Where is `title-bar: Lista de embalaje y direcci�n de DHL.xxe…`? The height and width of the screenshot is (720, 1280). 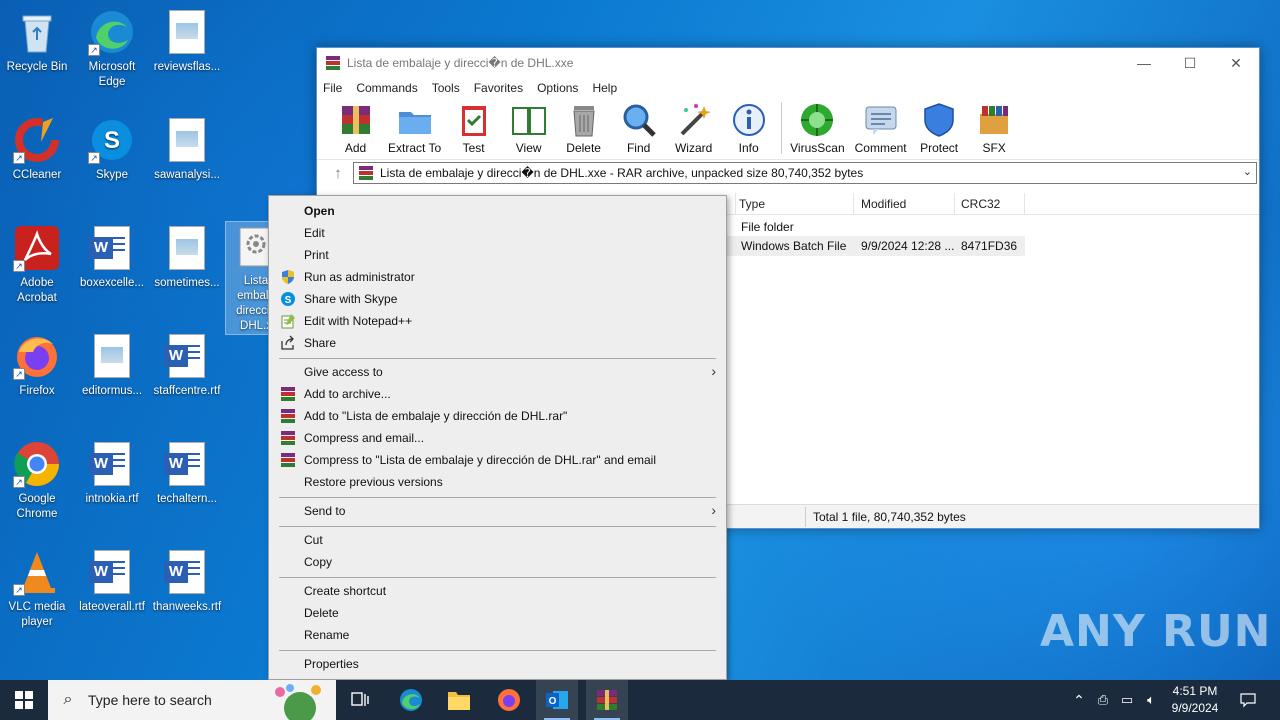 title-bar: Lista de embalaje y direcci�n de DHL.xxe… is located at coordinates (788, 63).